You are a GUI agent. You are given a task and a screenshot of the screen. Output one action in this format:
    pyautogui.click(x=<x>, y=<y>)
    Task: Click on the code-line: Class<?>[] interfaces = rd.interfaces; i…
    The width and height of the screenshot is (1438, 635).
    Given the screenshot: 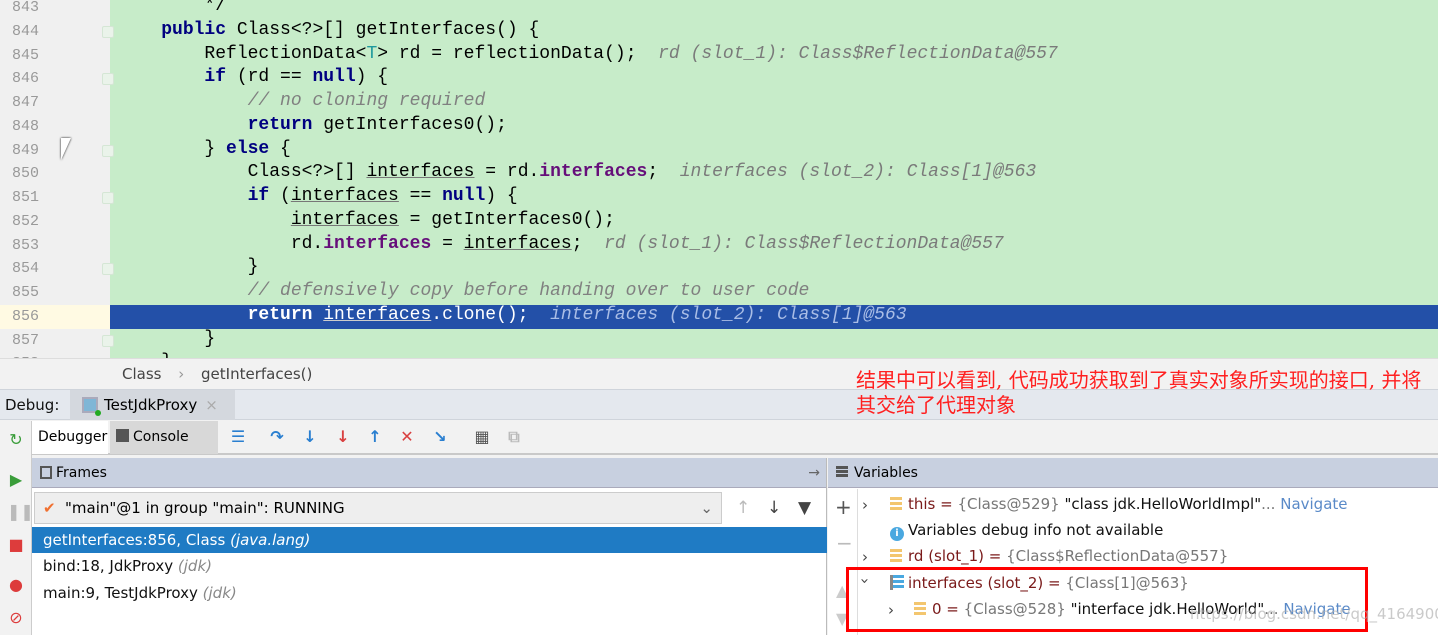 What is the action you would take?
    pyautogui.click(x=577, y=174)
    